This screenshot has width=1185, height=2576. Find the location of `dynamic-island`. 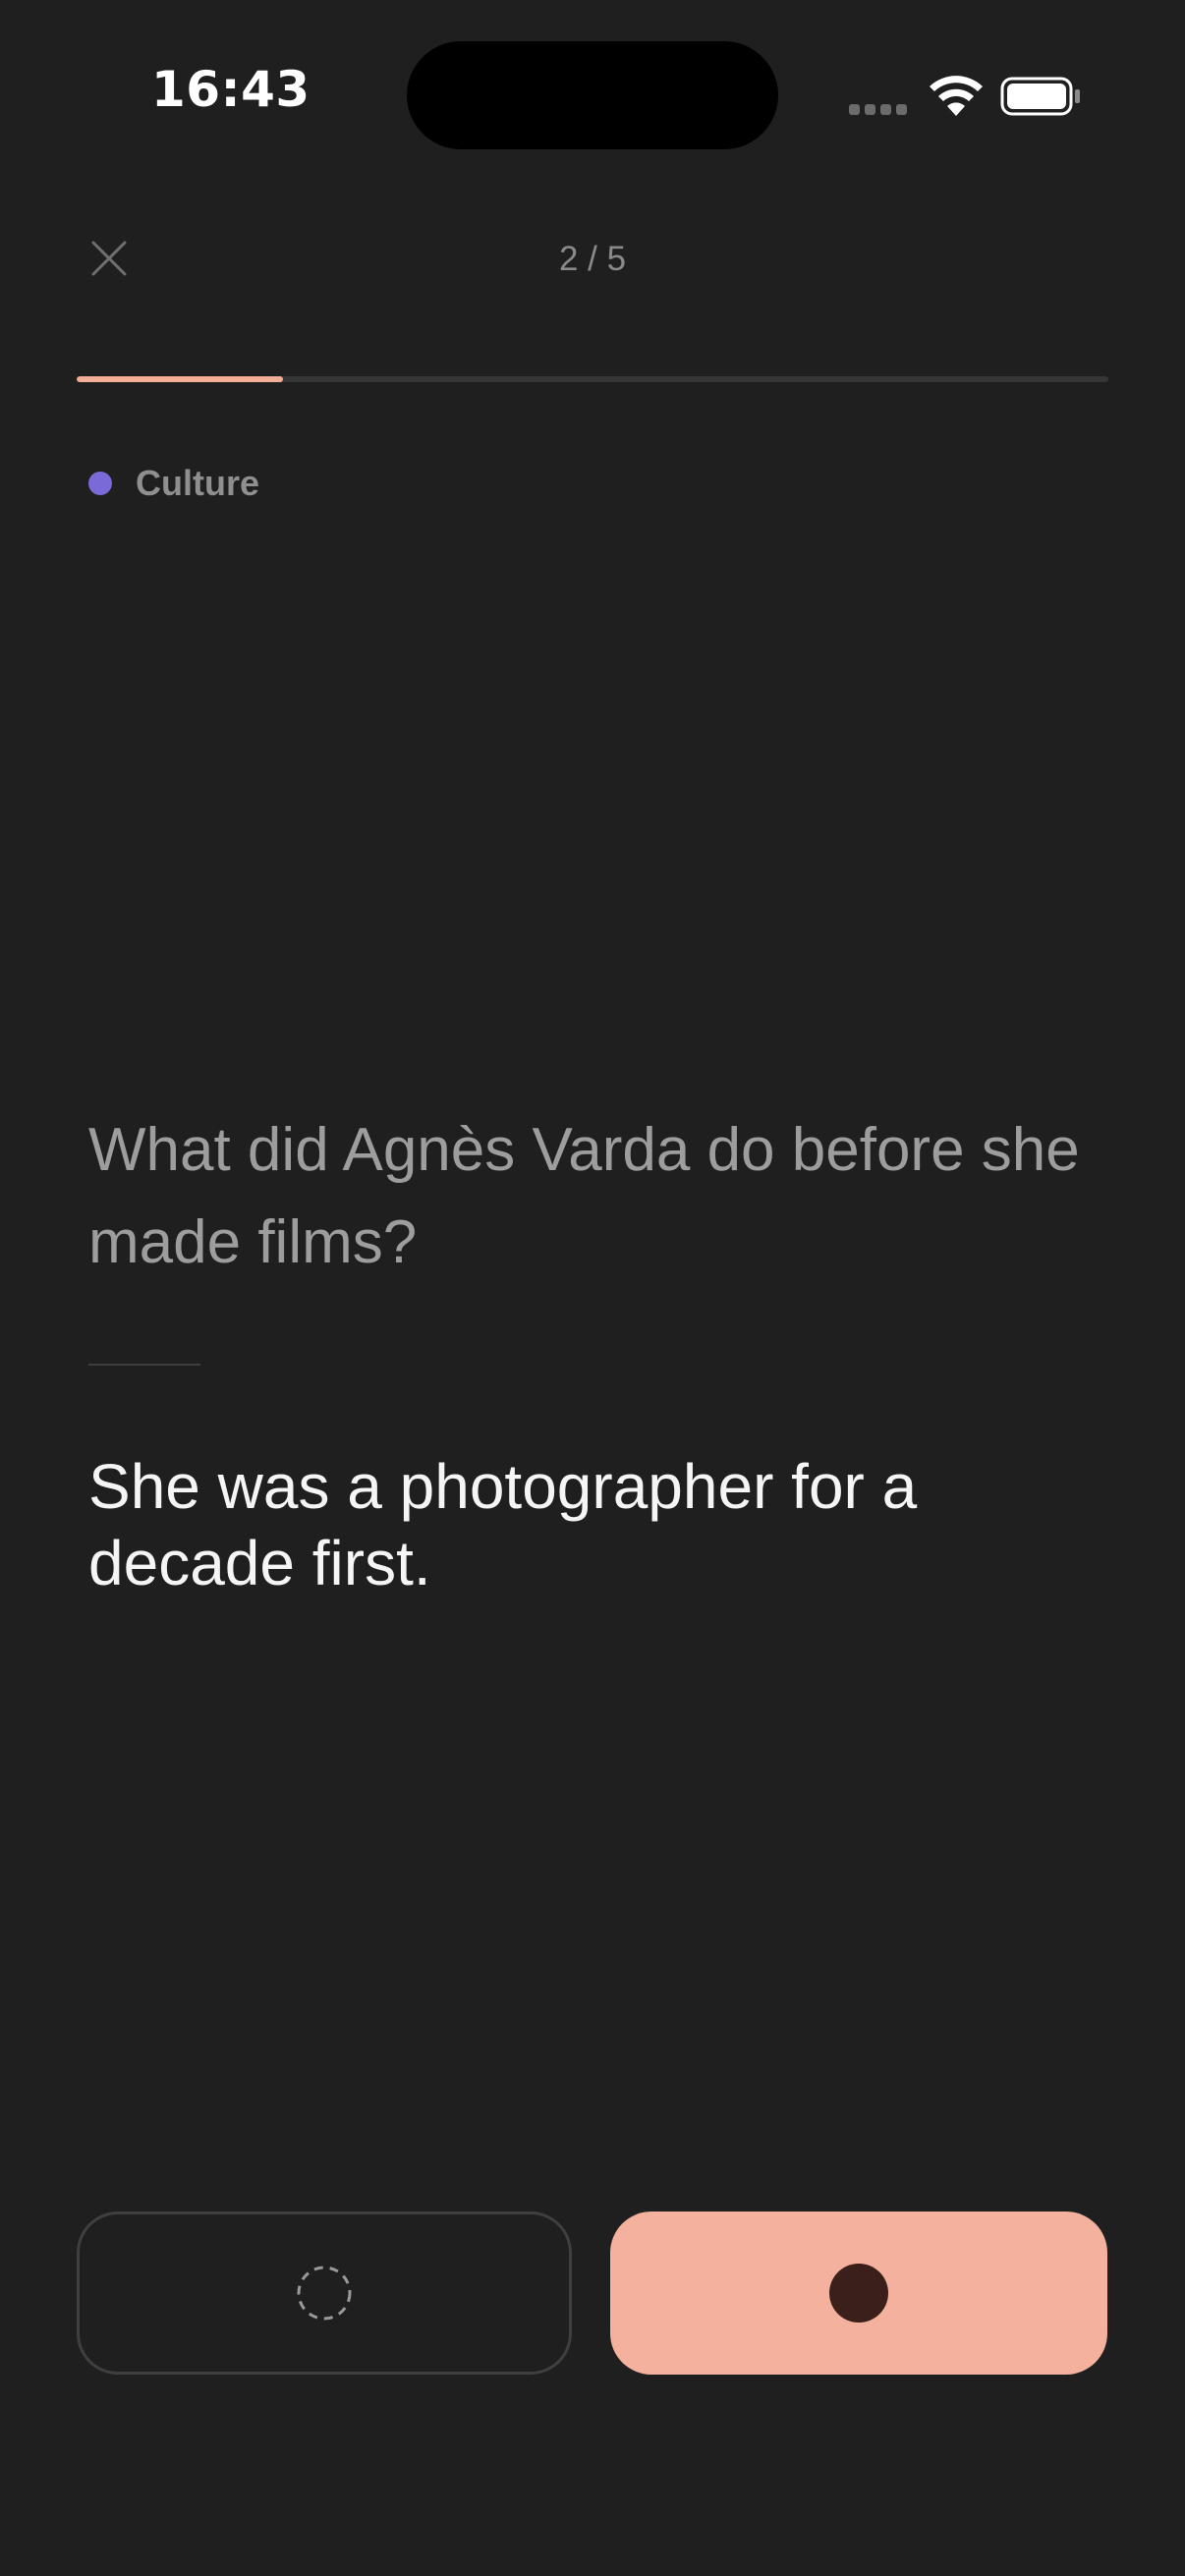

dynamic-island is located at coordinates (592, 95).